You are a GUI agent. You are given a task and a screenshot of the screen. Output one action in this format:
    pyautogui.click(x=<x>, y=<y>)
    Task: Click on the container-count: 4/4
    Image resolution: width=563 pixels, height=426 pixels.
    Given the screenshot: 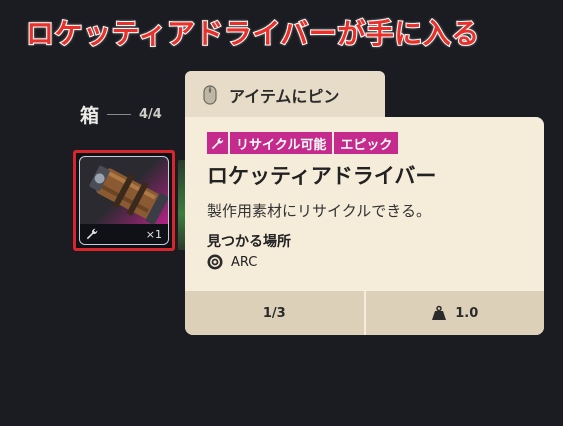 What is the action you would take?
    pyautogui.click(x=150, y=114)
    